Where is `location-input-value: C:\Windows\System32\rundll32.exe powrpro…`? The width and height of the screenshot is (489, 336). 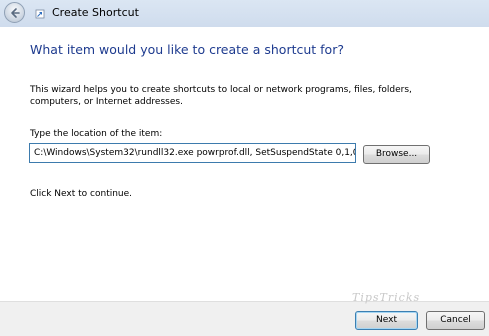
location-input-value: C:\Windows\System32\rundll32.exe powrpro… is located at coordinates (195, 153).